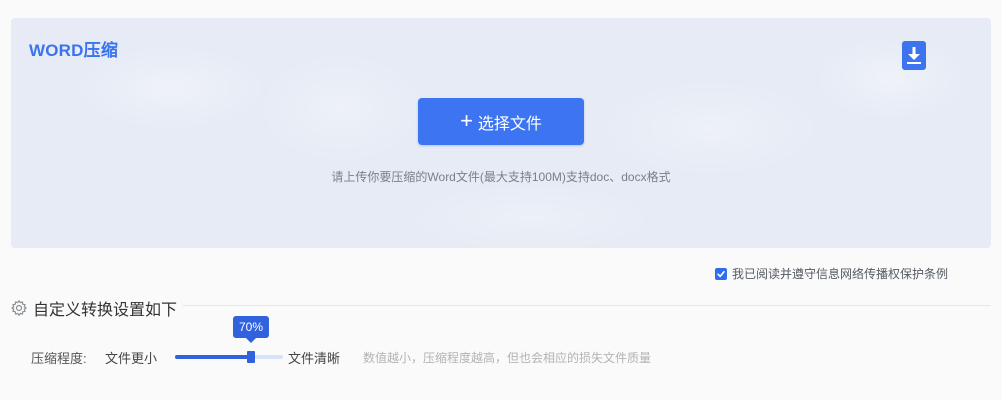 The image size is (1002, 400). What do you see at coordinates (251, 357) in the screenshot?
I see `slider-thumb` at bounding box center [251, 357].